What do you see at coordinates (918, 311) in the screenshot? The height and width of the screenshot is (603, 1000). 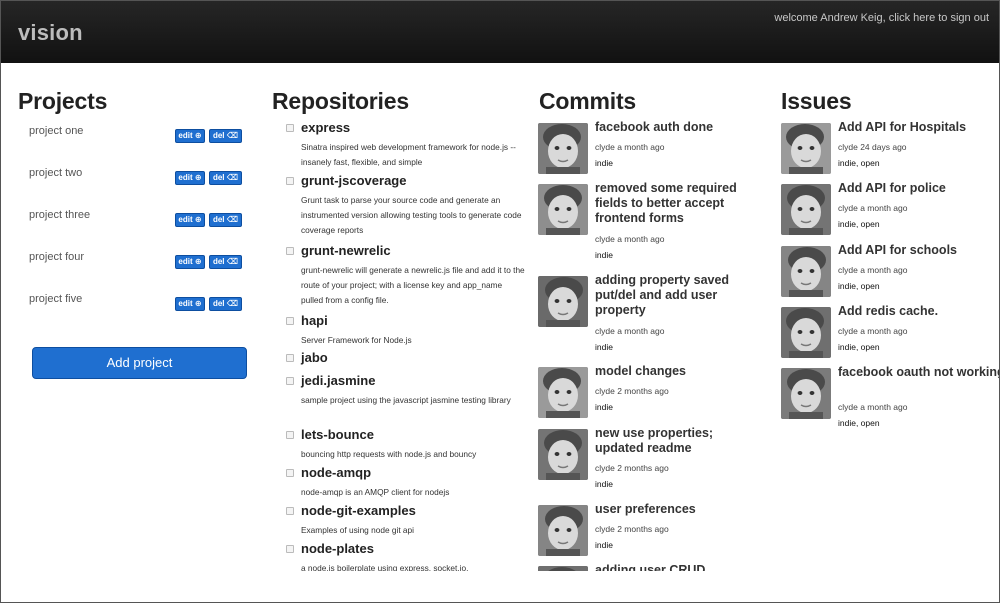 I see `issue-title: Add redis cache.` at bounding box center [918, 311].